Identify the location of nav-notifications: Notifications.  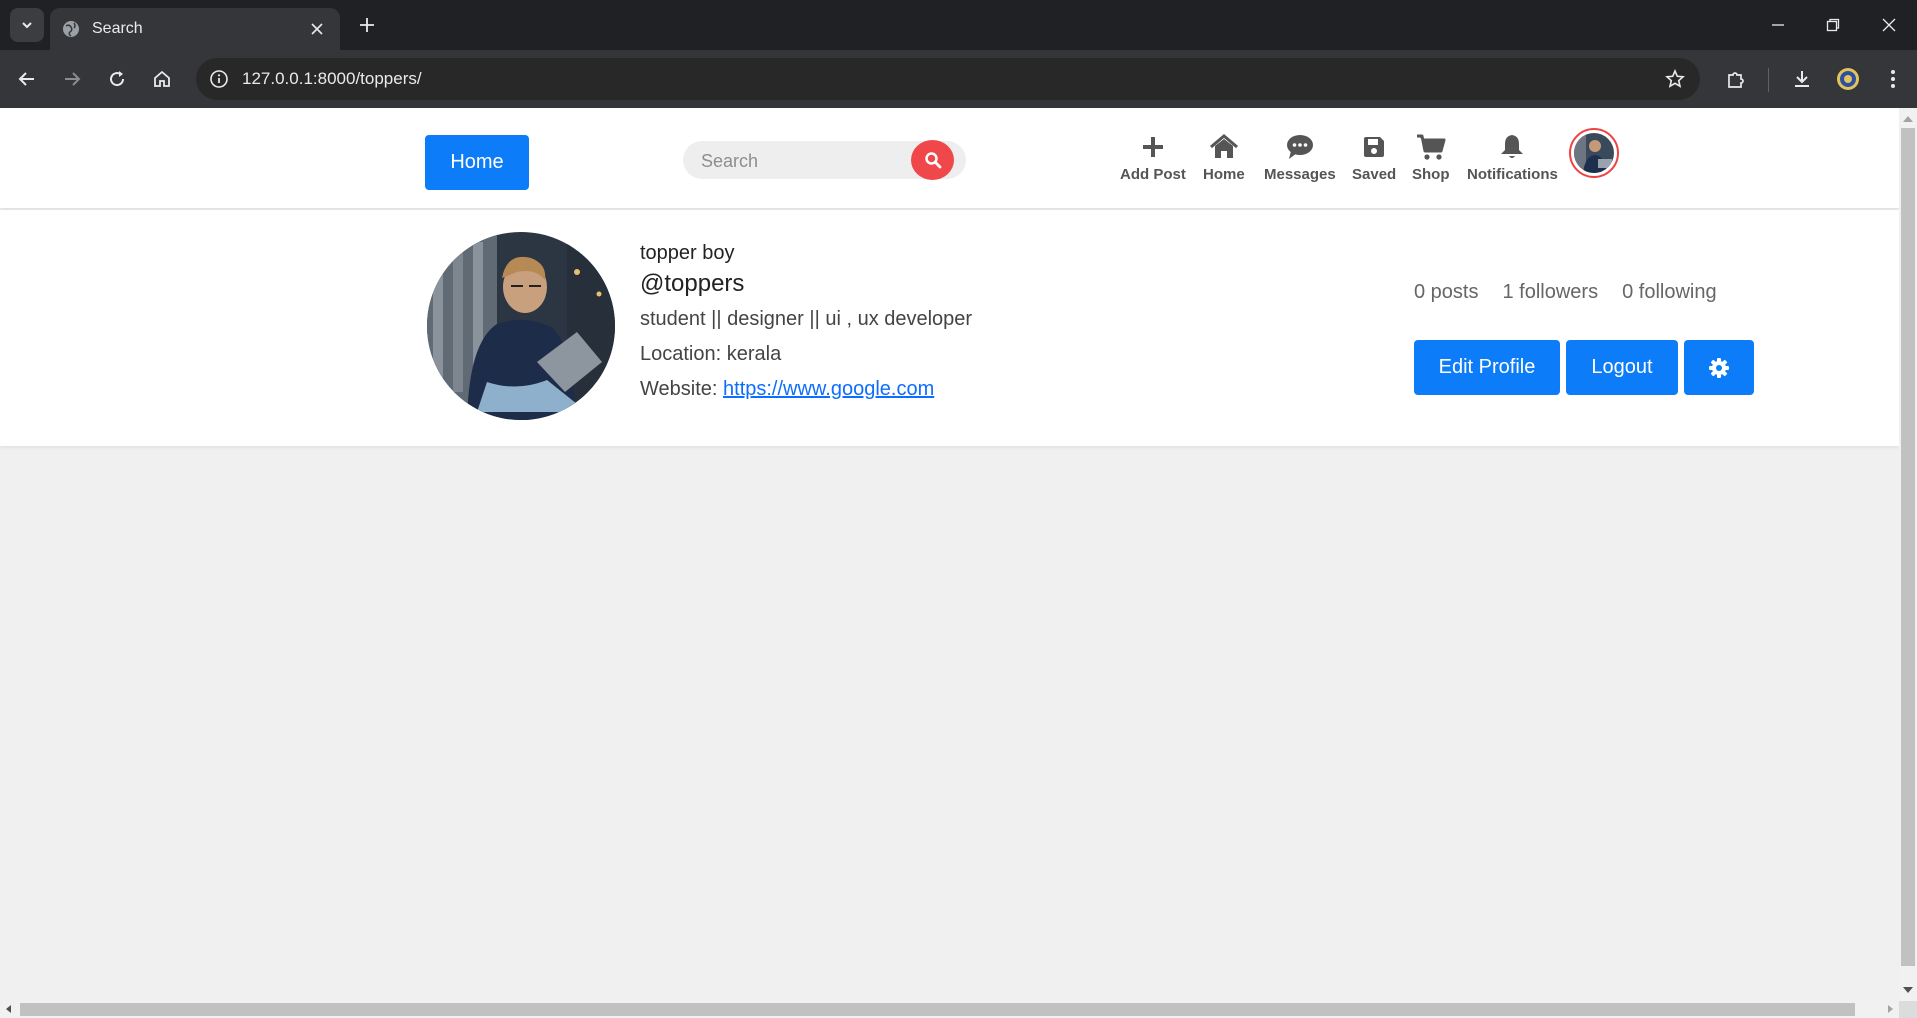
(1512, 157).